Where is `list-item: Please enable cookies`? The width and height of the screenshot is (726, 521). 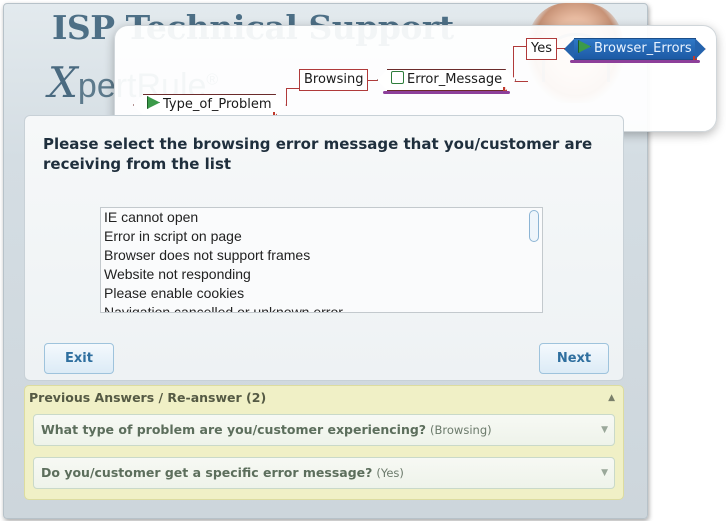
list-item: Please enable cookies is located at coordinates (321, 293).